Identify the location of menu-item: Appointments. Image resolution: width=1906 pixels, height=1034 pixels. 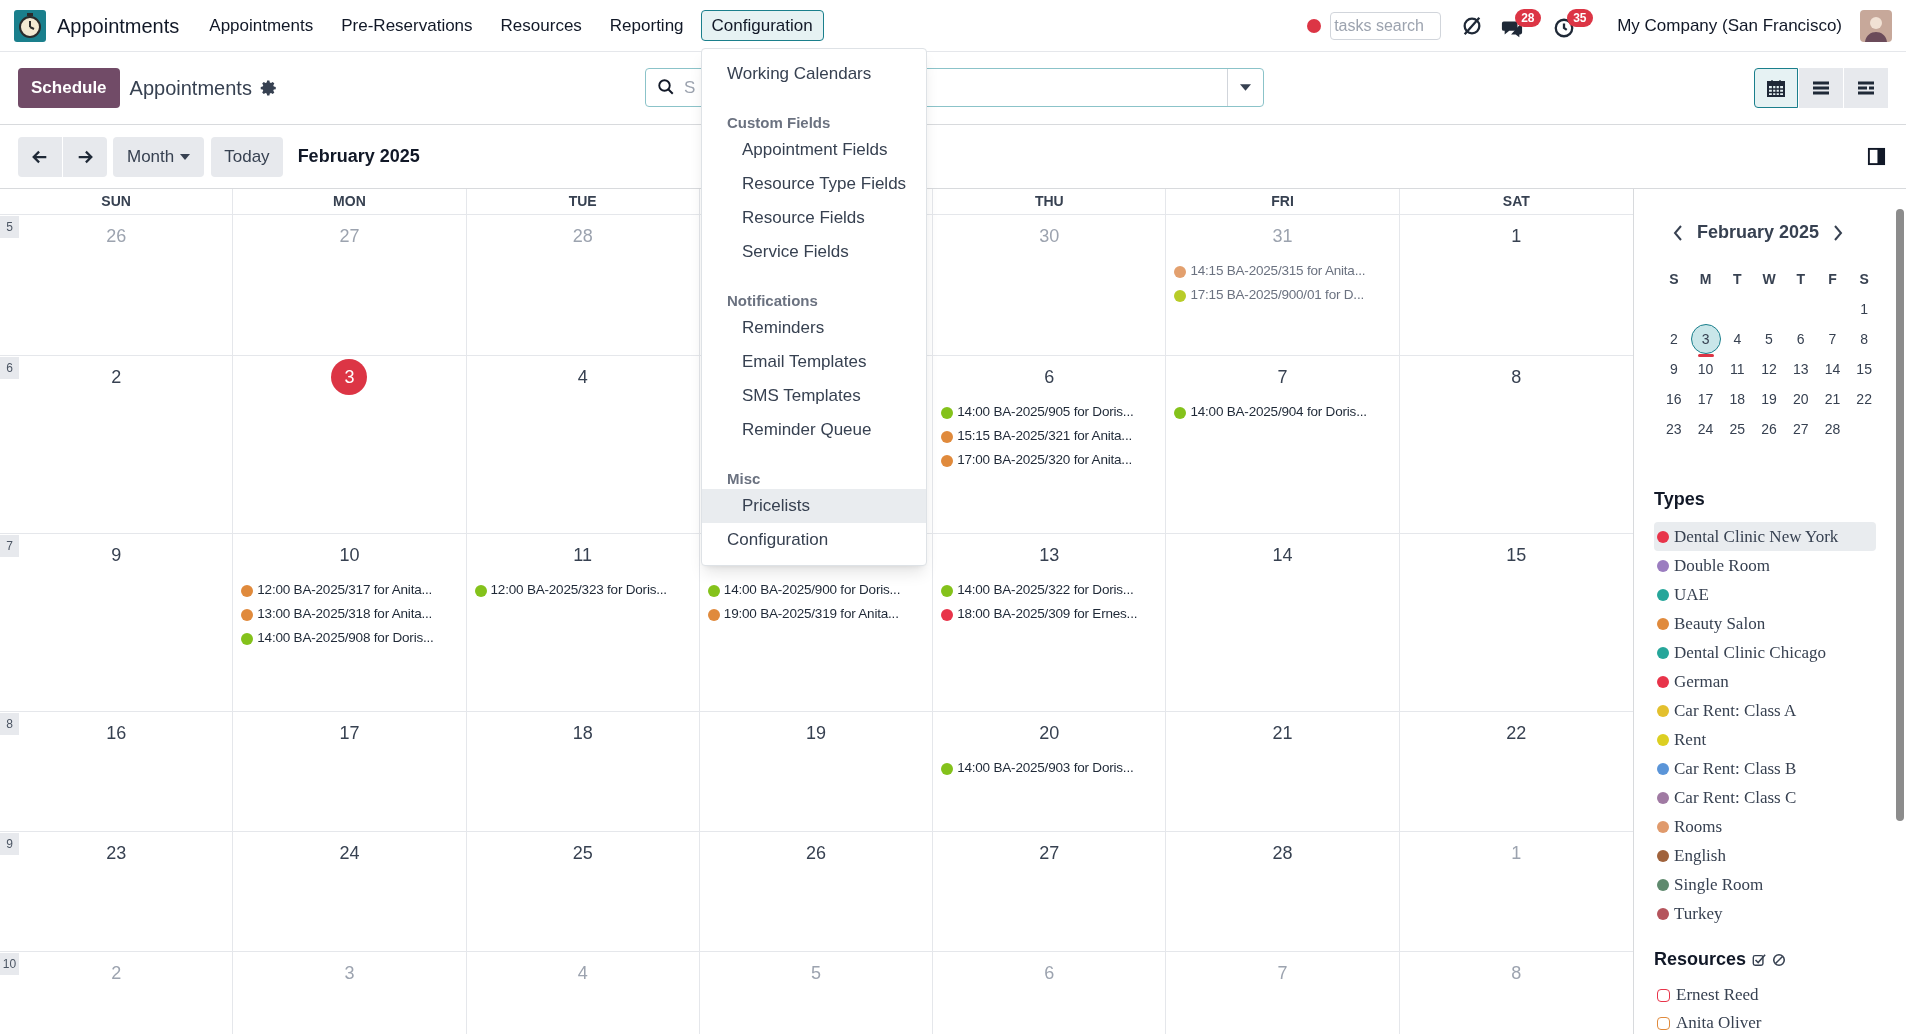
(261, 25).